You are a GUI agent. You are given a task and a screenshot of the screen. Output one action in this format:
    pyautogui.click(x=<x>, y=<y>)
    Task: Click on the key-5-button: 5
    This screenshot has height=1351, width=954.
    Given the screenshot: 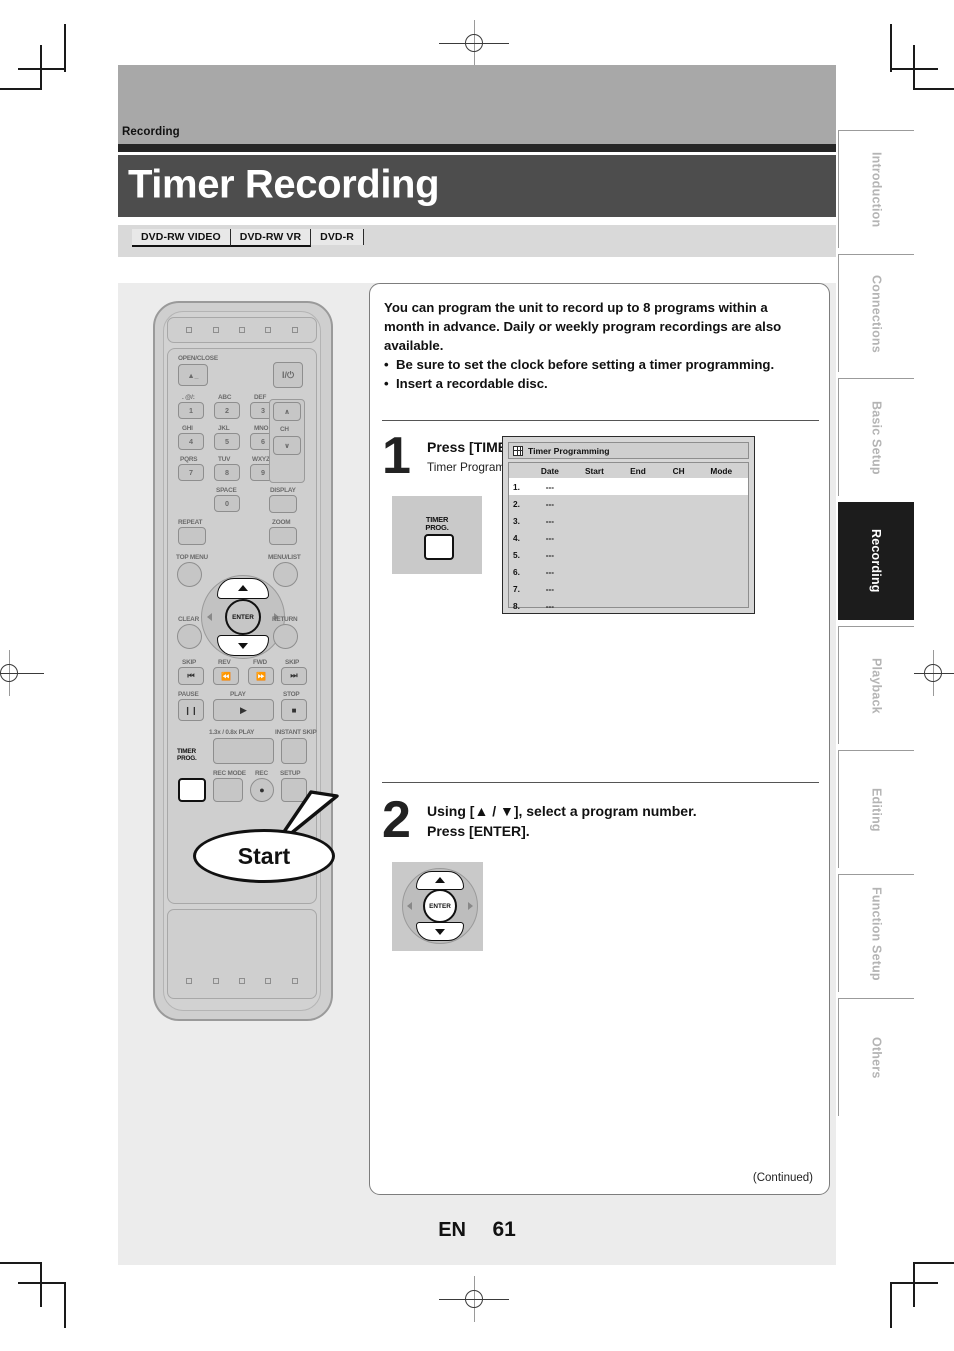 What is the action you would take?
    pyautogui.click(x=227, y=441)
    